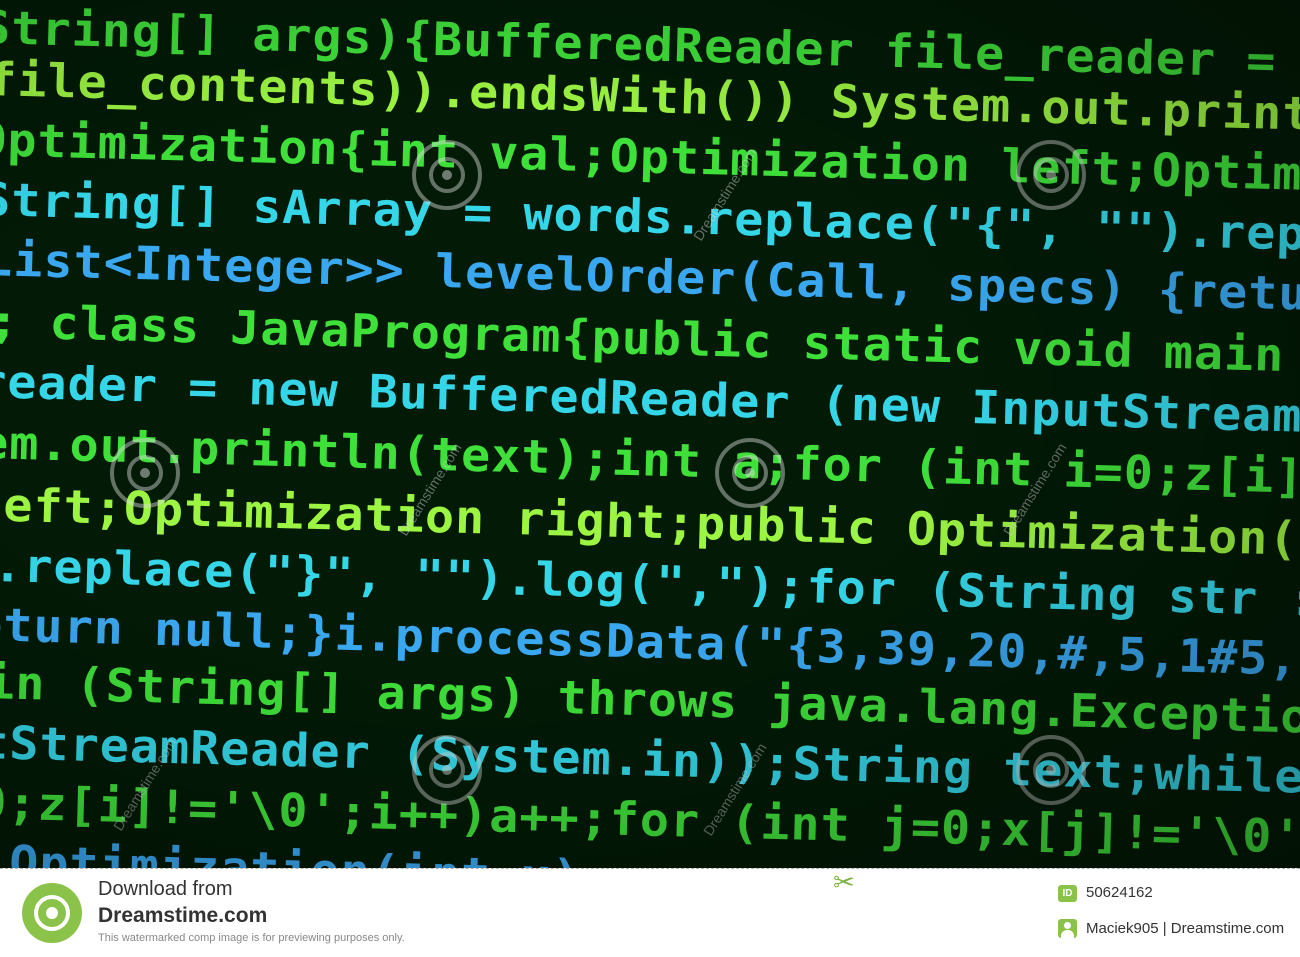 The width and height of the screenshot is (1300, 957). Describe the element at coordinates (52, 913) in the screenshot. I see `dreamstime-logo-icon` at that location.